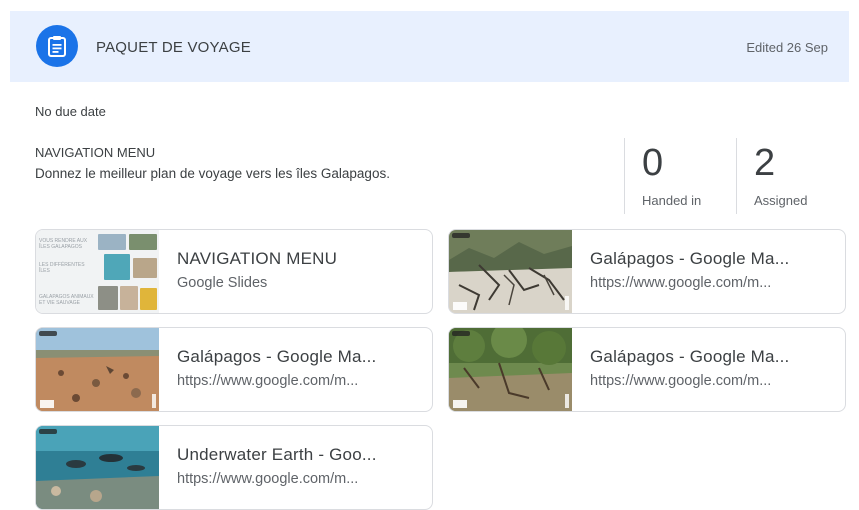  I want to click on assigned-label: Assigned, so click(781, 200).